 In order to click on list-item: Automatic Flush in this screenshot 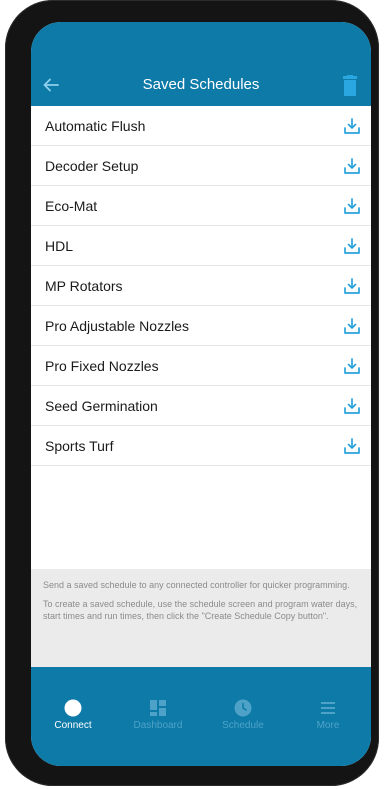, I will do `click(201, 126)`.